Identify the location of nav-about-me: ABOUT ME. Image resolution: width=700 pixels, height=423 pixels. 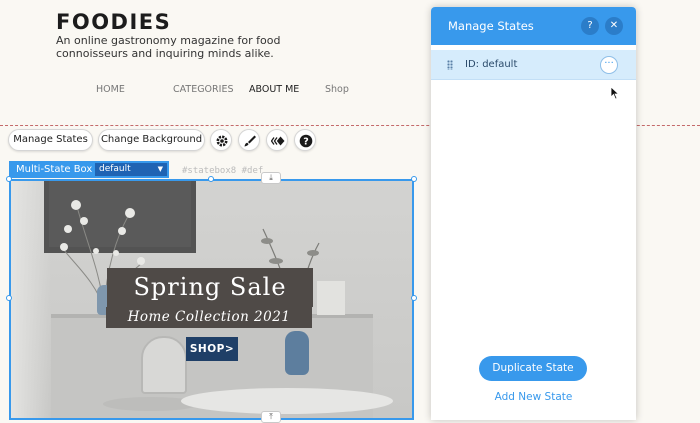
(274, 89).